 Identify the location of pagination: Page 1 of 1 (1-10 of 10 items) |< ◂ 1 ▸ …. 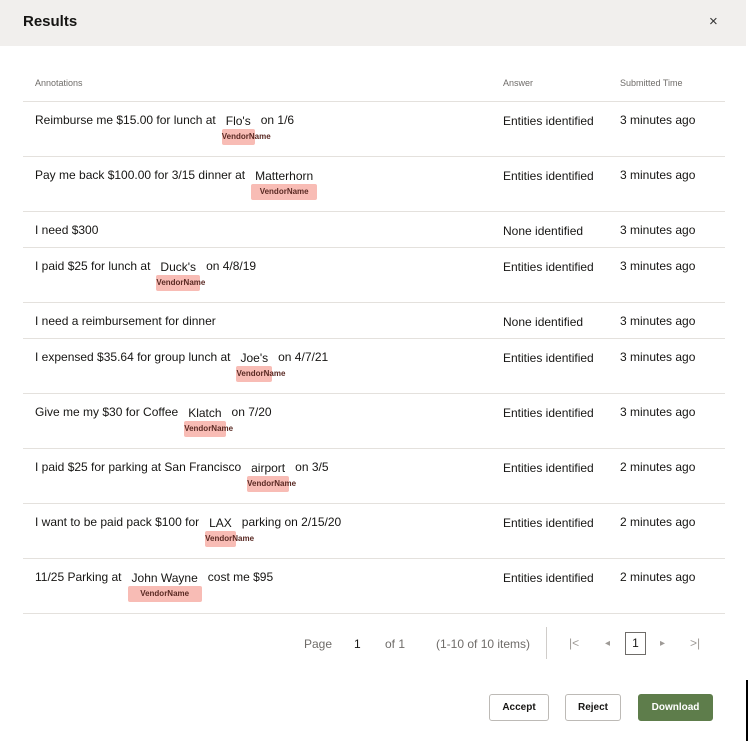
(374, 643).